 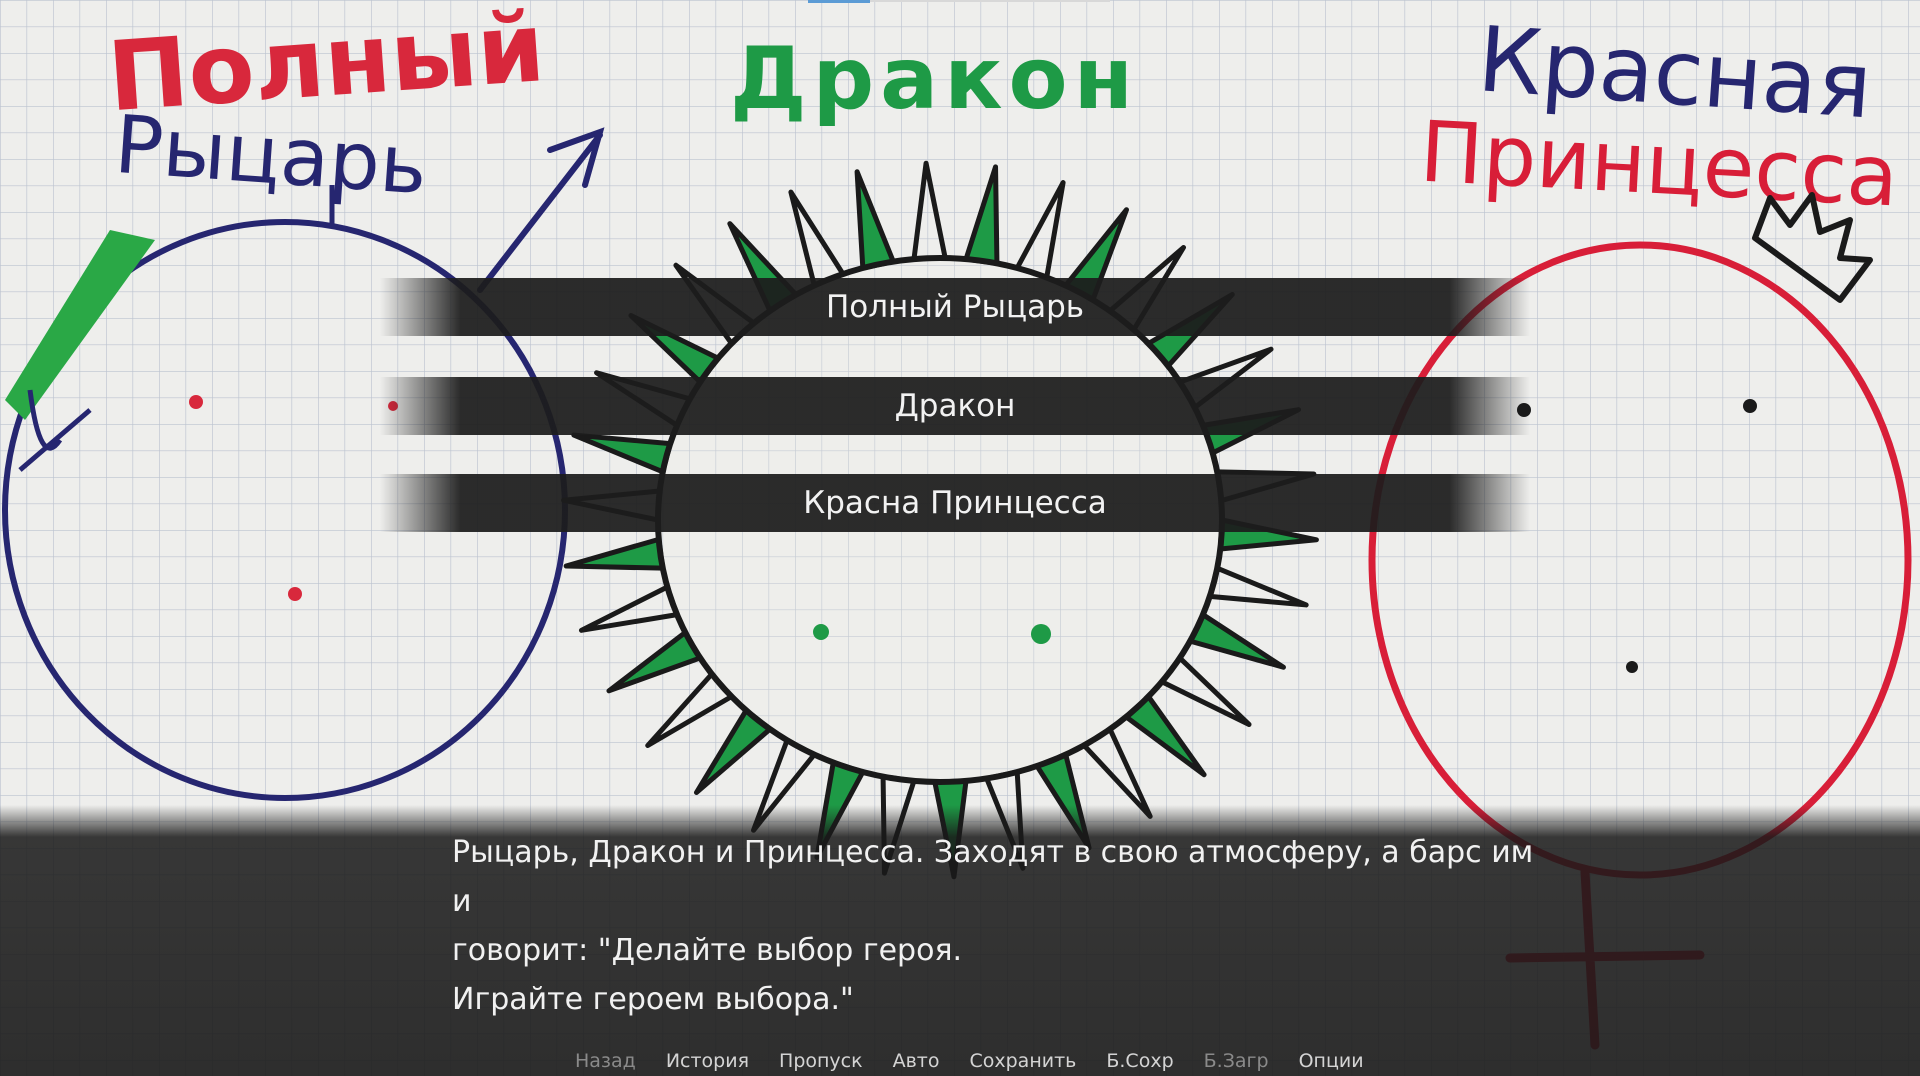 What do you see at coordinates (955, 503) in the screenshot?
I see `choice-princess-button: Красна Принцесса` at bounding box center [955, 503].